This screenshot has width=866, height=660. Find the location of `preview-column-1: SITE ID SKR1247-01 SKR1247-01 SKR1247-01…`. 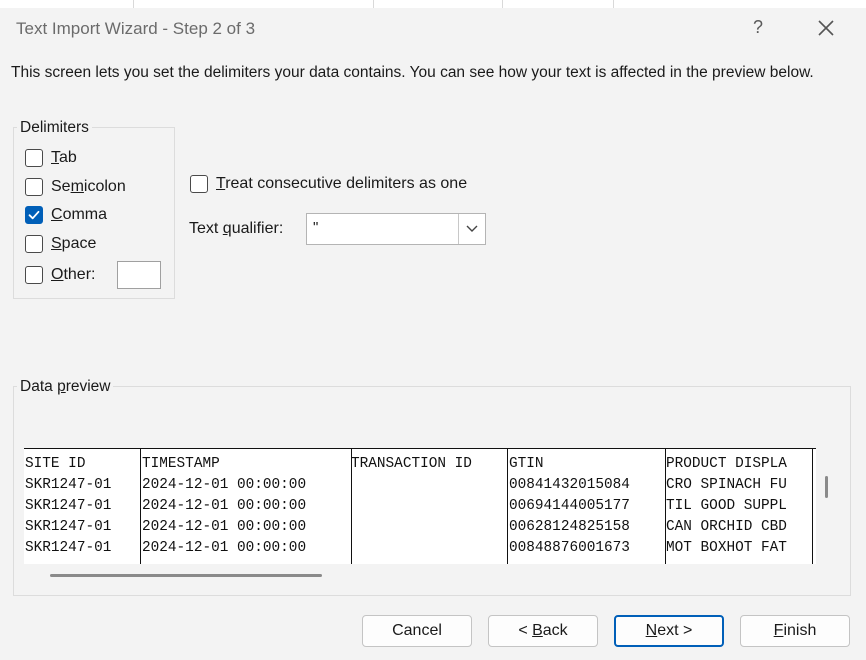

preview-column-1: SITE ID SKR1247-01 SKR1247-01 SKR1247-01… is located at coordinates (82, 506).